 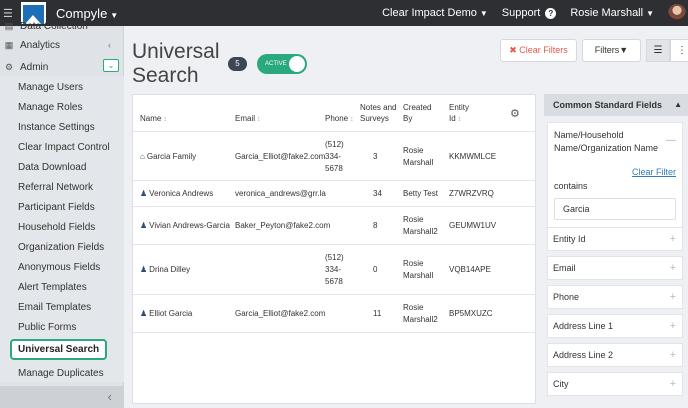 What do you see at coordinates (418, 270) in the screenshot?
I see `row-created-by: Rosie Marshall` at bounding box center [418, 270].